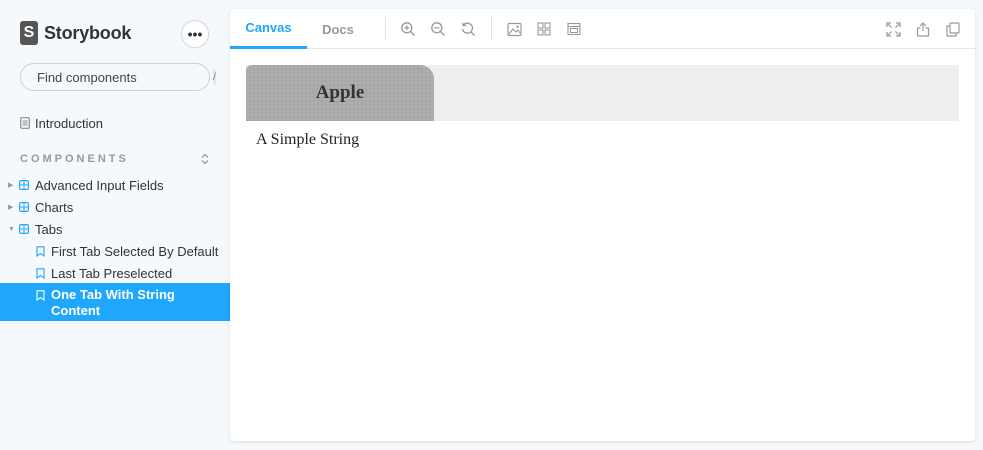  I want to click on outline-icon, so click(574, 29).